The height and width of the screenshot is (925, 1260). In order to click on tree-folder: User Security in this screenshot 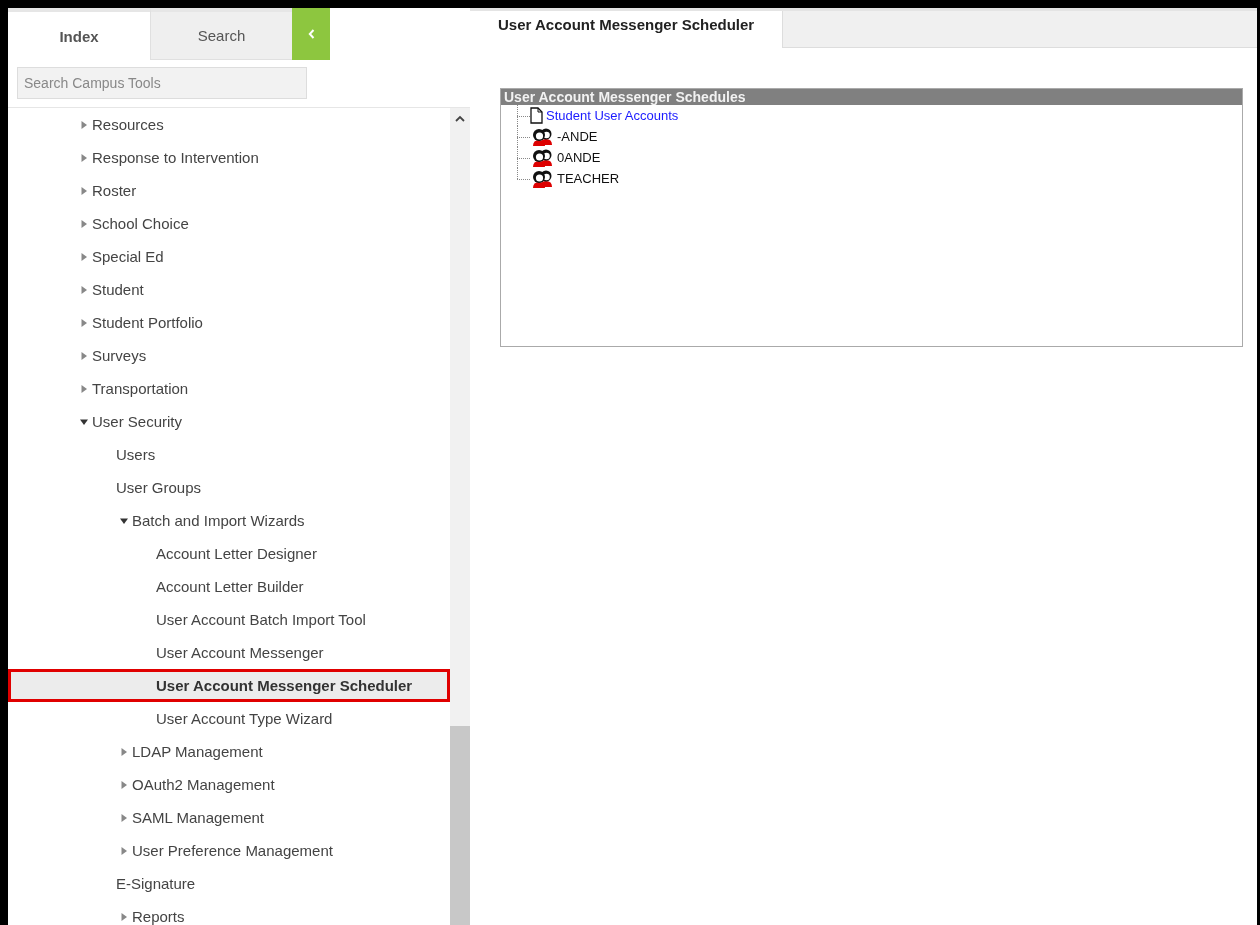, I will do `click(137, 421)`.